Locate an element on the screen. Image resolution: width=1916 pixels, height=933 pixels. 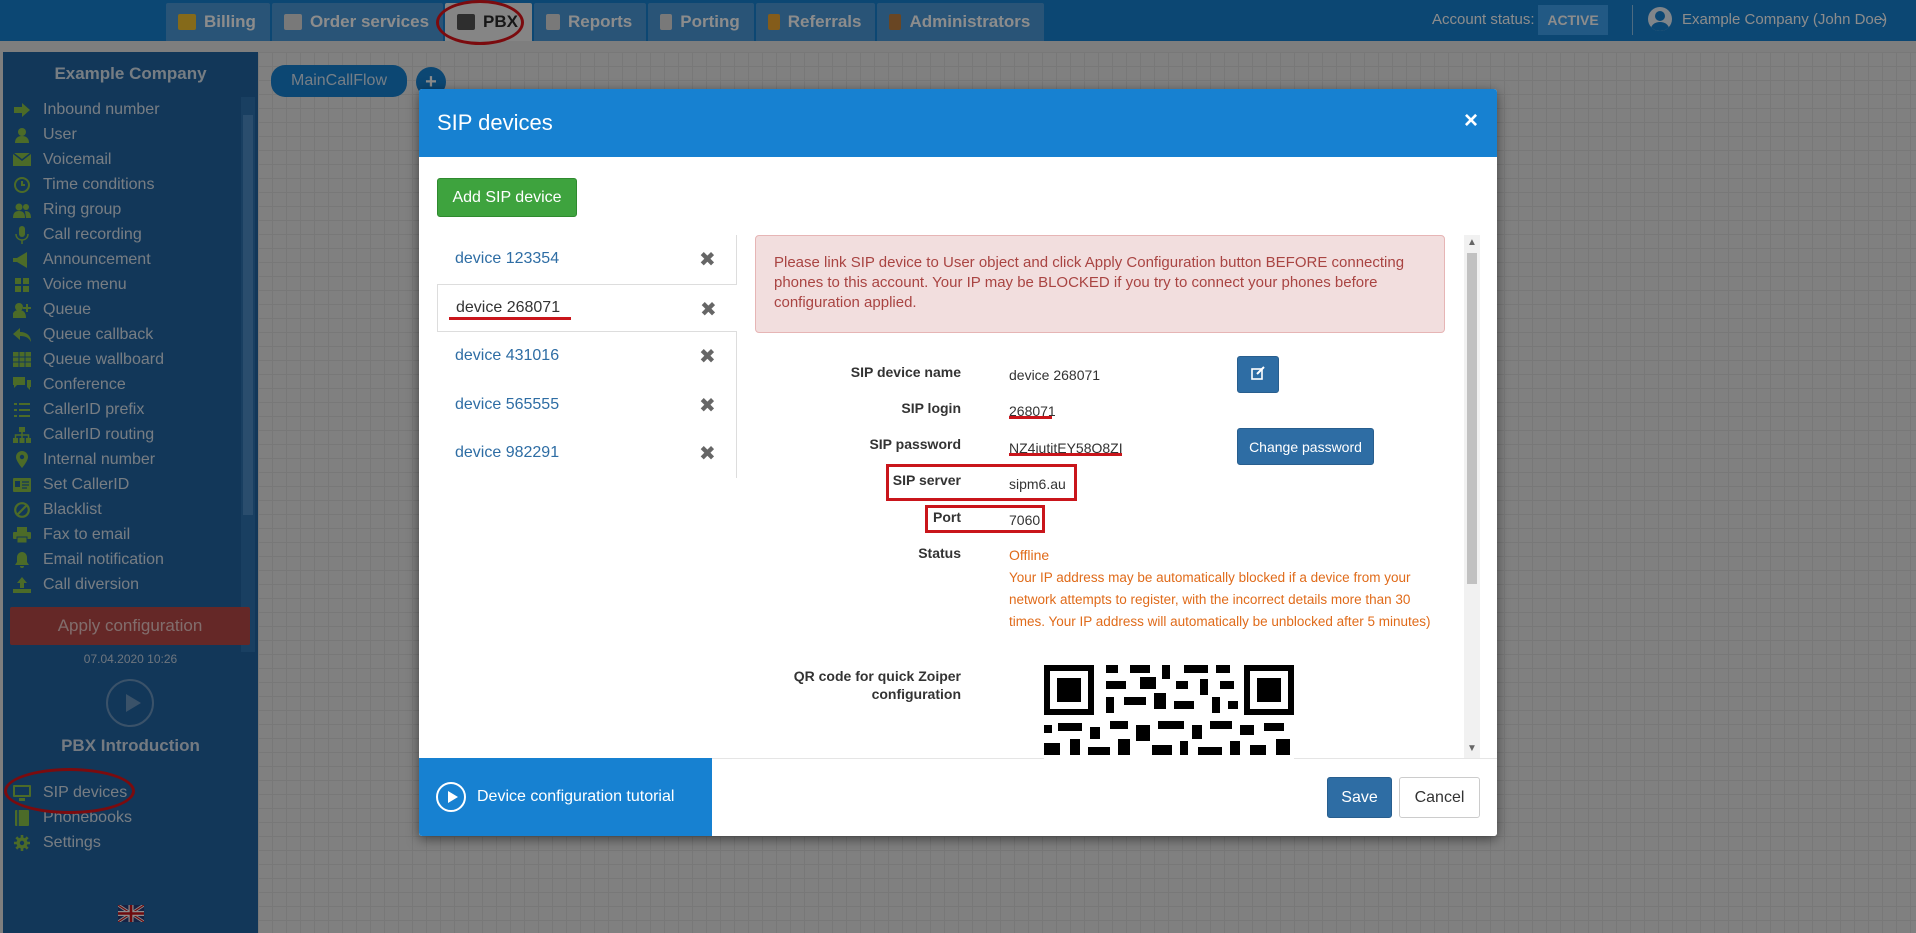
sip-device-name-value: device 268071 is located at coordinates (1055, 375).